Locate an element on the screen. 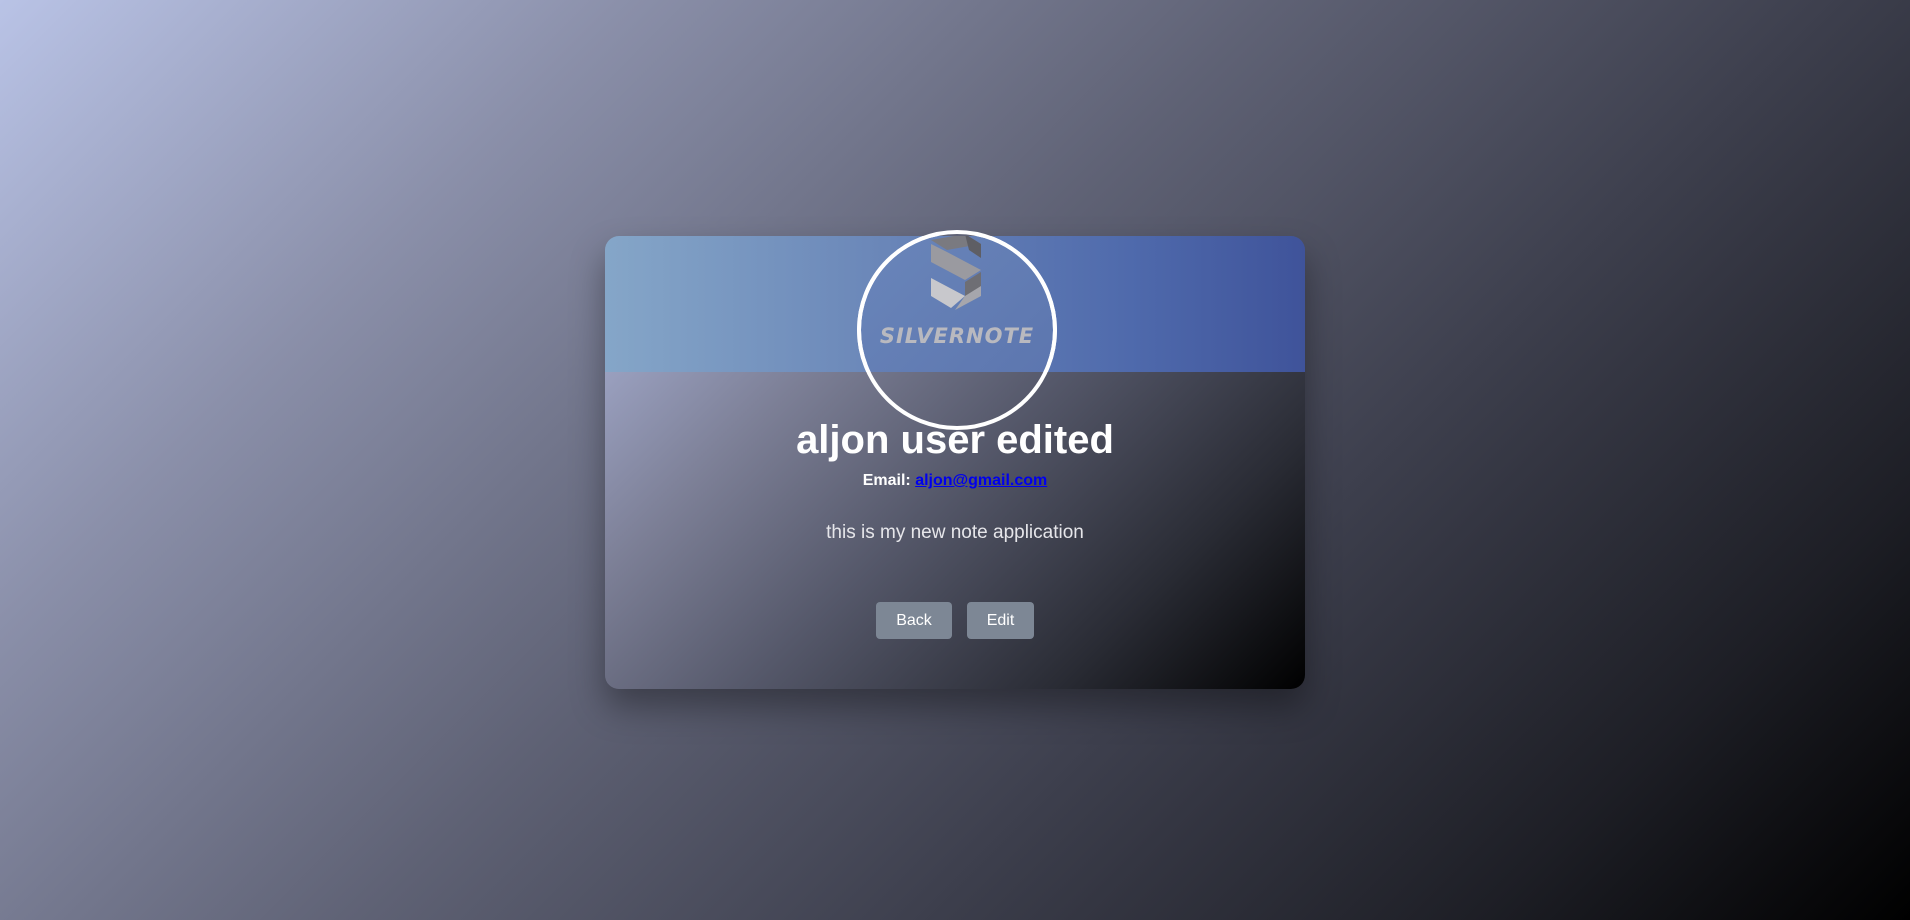  silvernote-logo-icon is located at coordinates (956, 273).